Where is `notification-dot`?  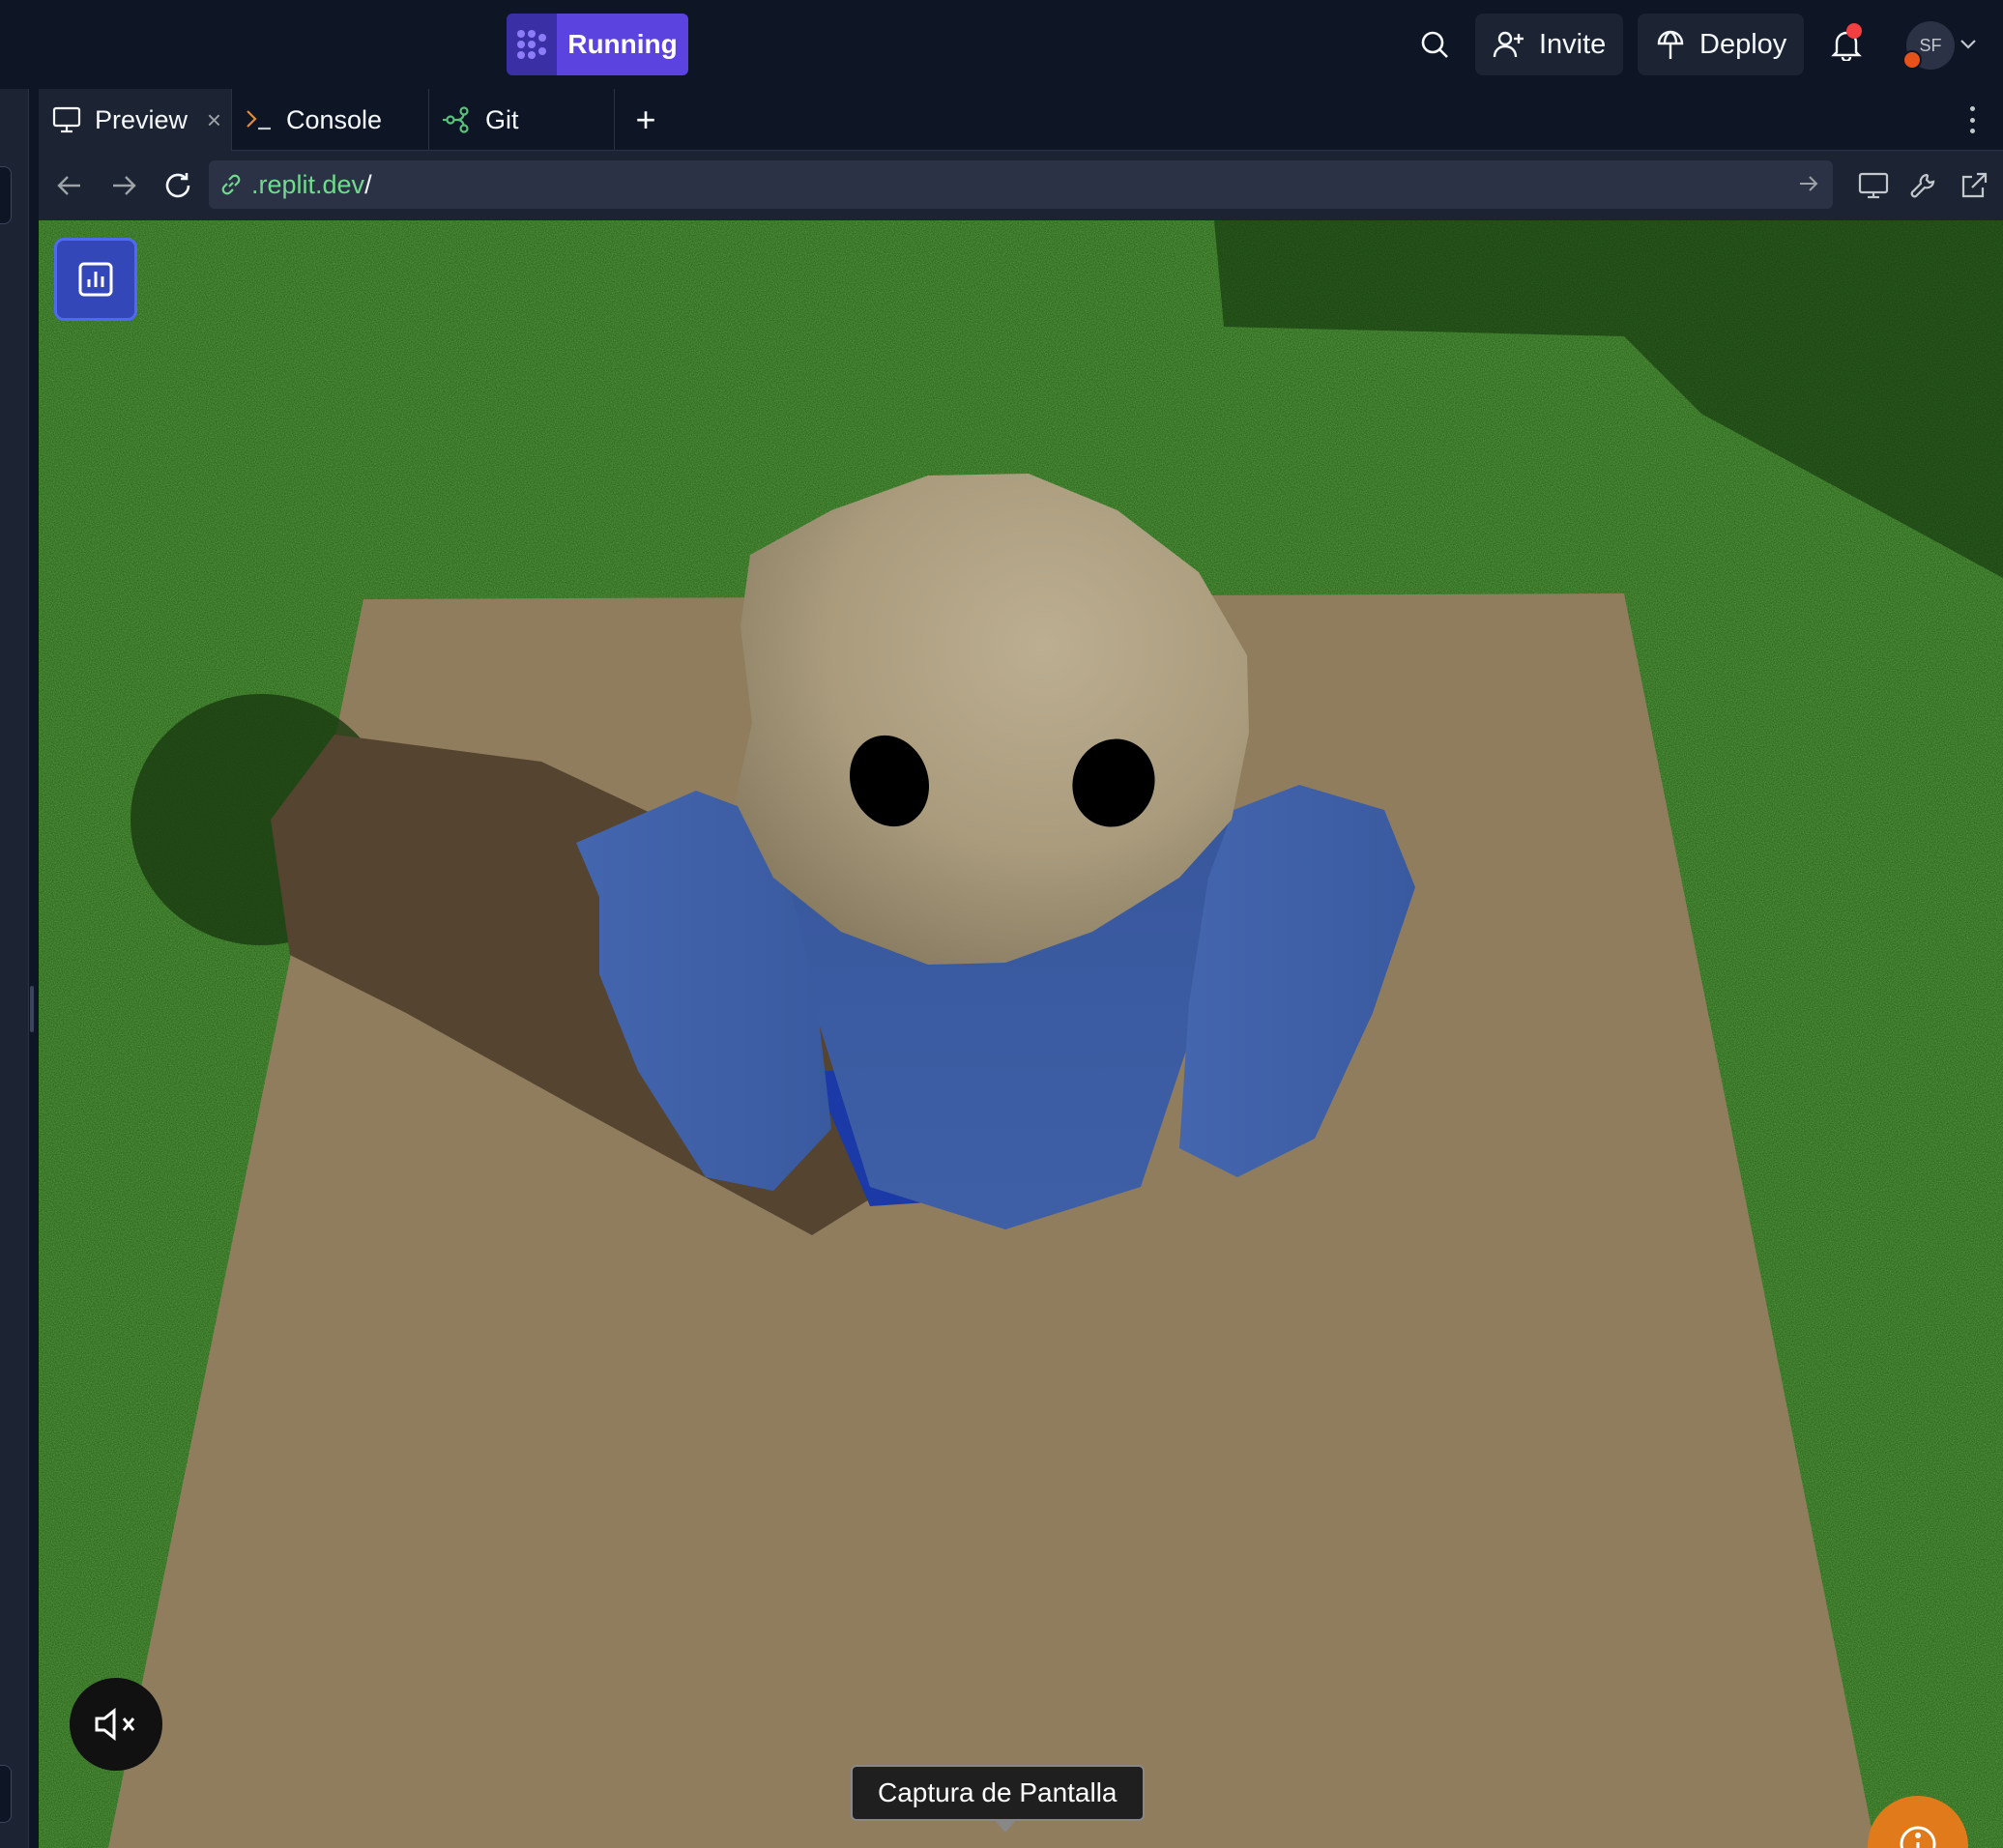
notification-dot is located at coordinates (1854, 31).